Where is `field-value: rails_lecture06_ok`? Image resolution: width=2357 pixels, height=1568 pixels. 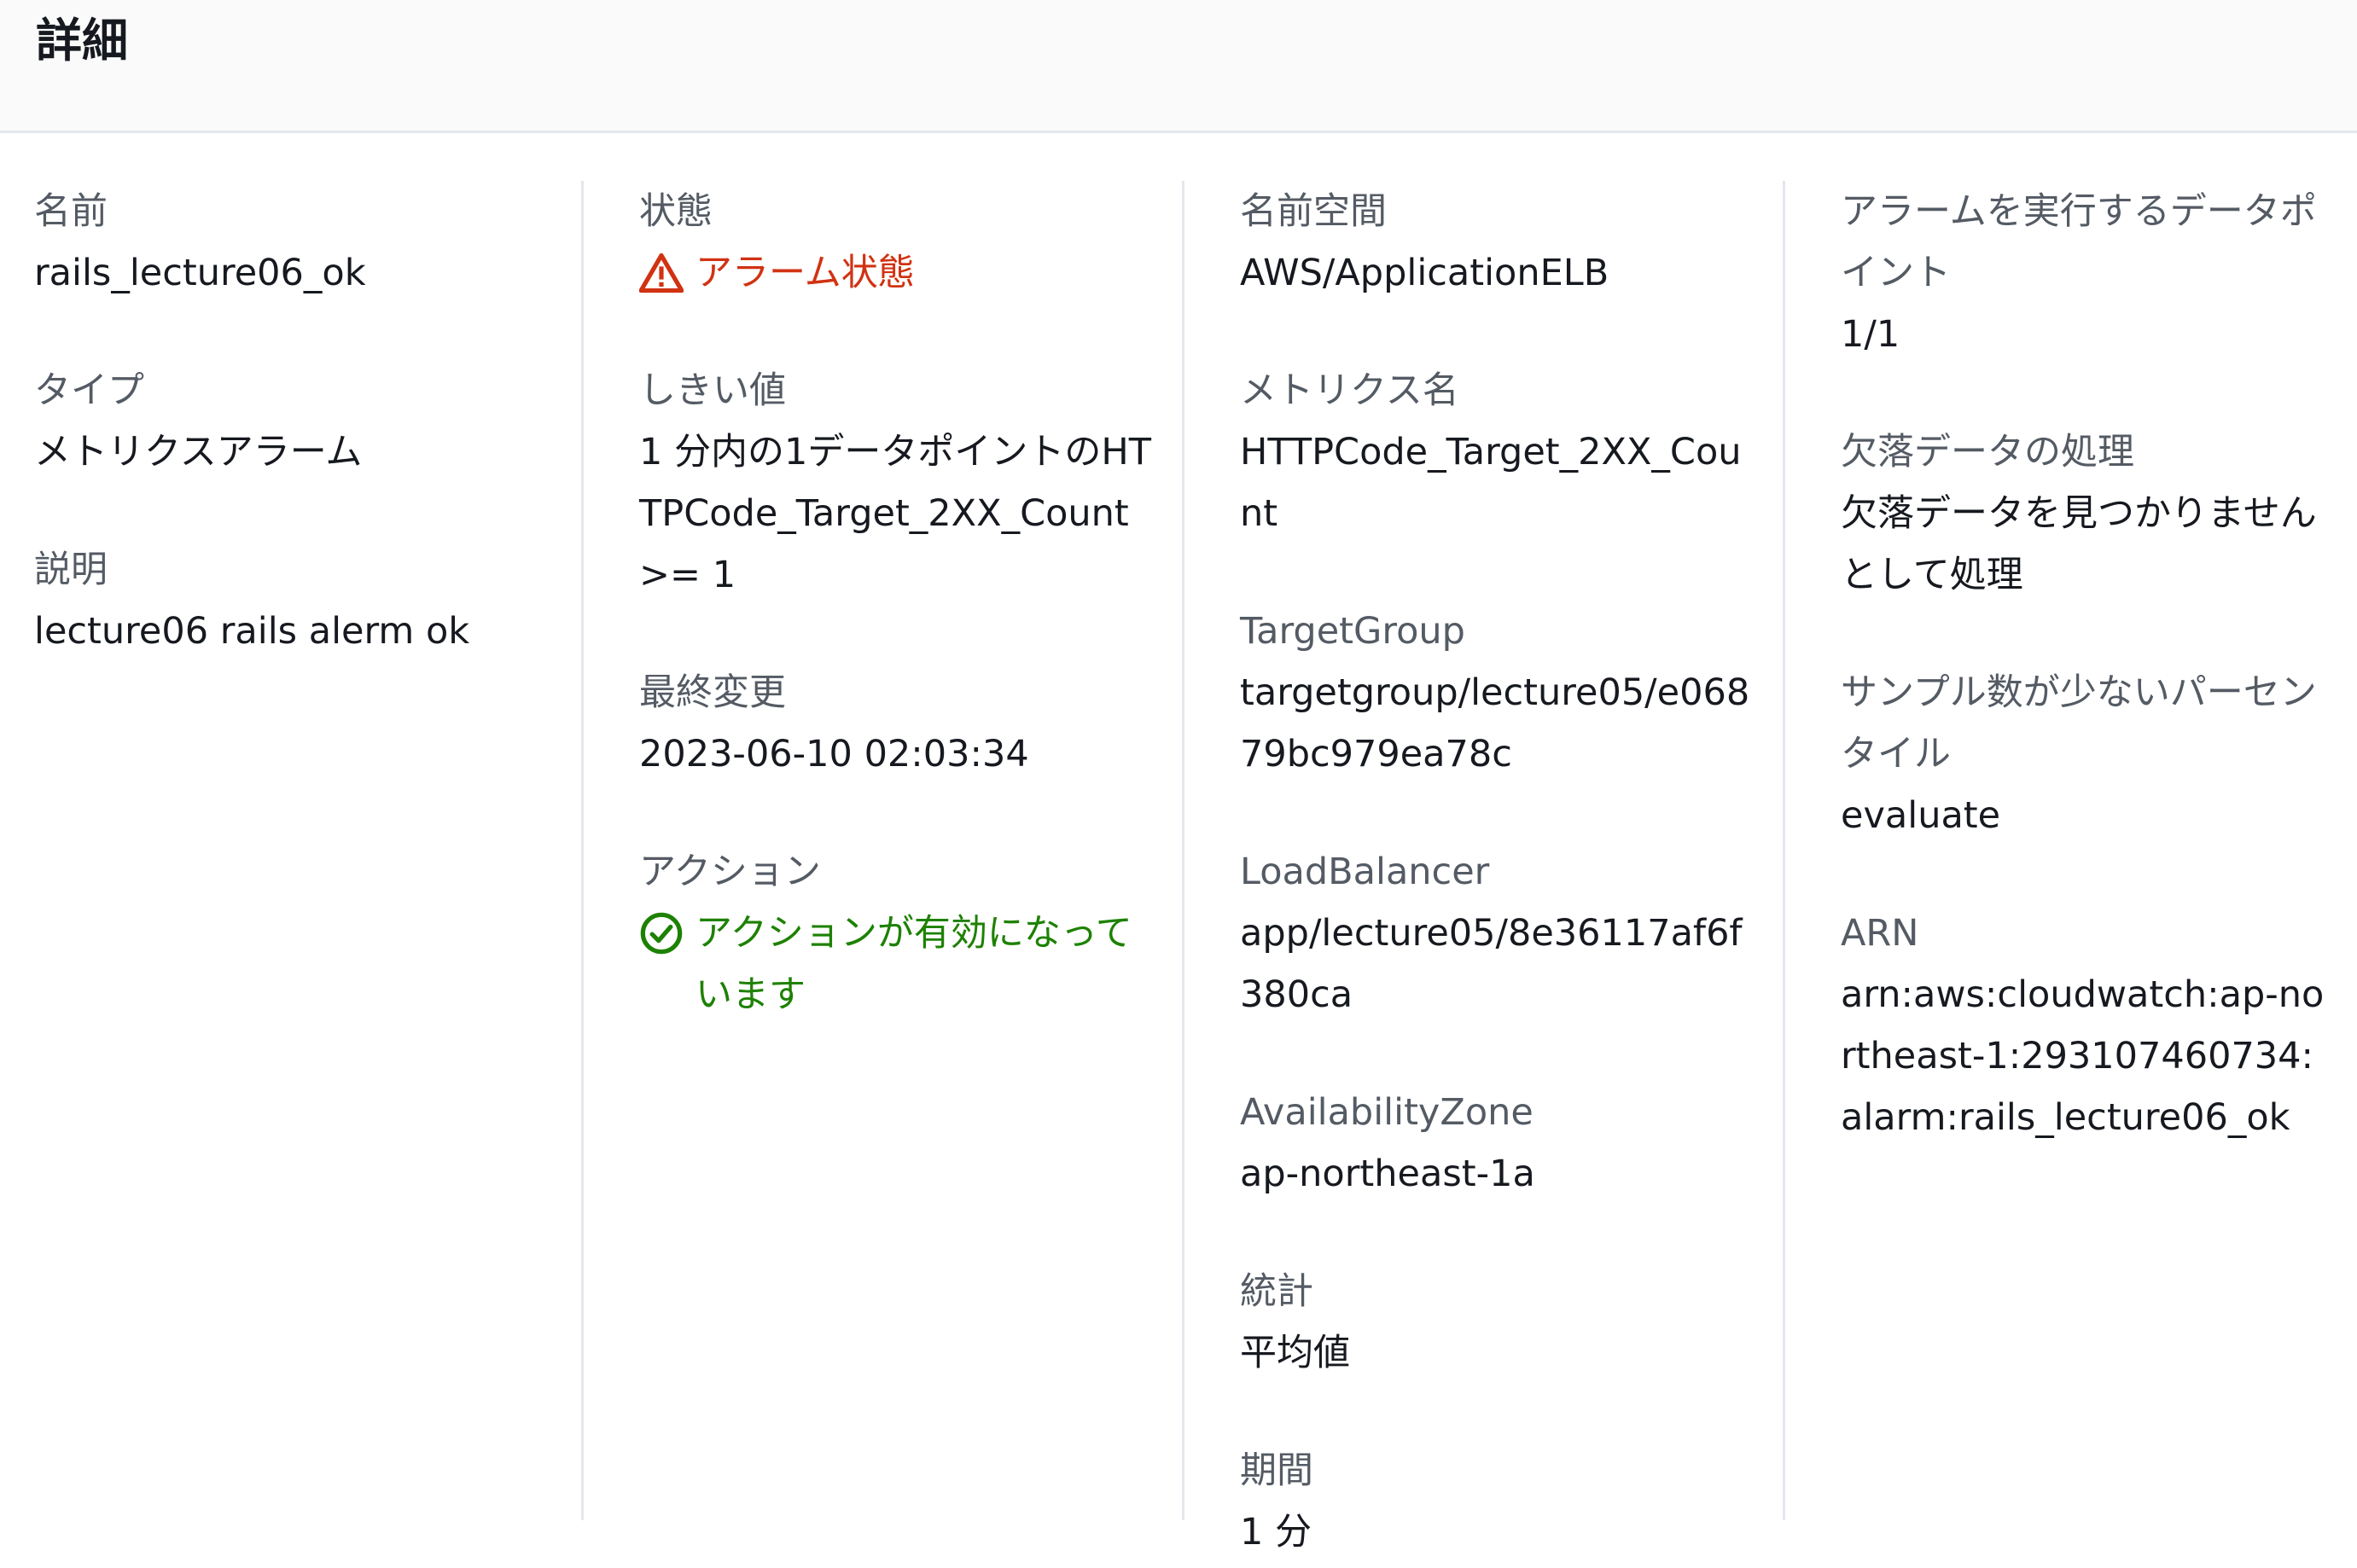
field-value: rails_lecture06_ok is located at coordinates (200, 273).